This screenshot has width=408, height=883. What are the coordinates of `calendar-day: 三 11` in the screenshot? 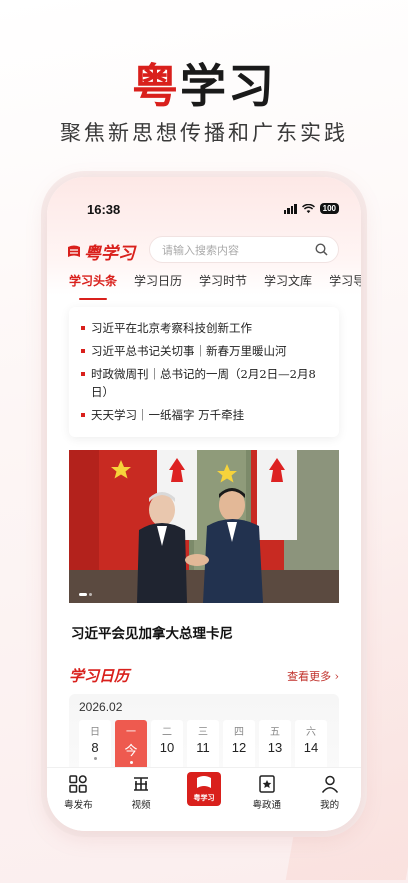 It's located at (203, 745).